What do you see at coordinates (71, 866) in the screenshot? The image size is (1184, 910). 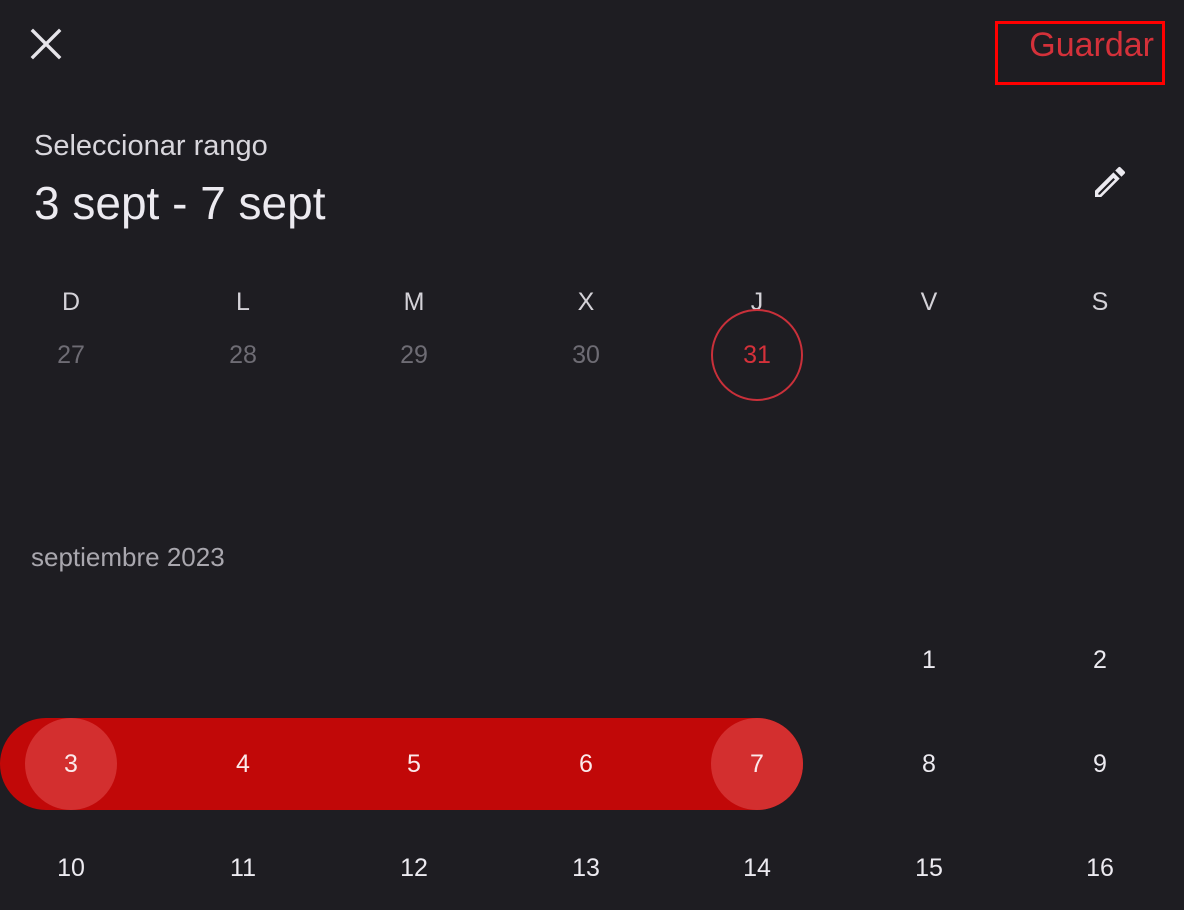 I see `day-cell: 10` at bounding box center [71, 866].